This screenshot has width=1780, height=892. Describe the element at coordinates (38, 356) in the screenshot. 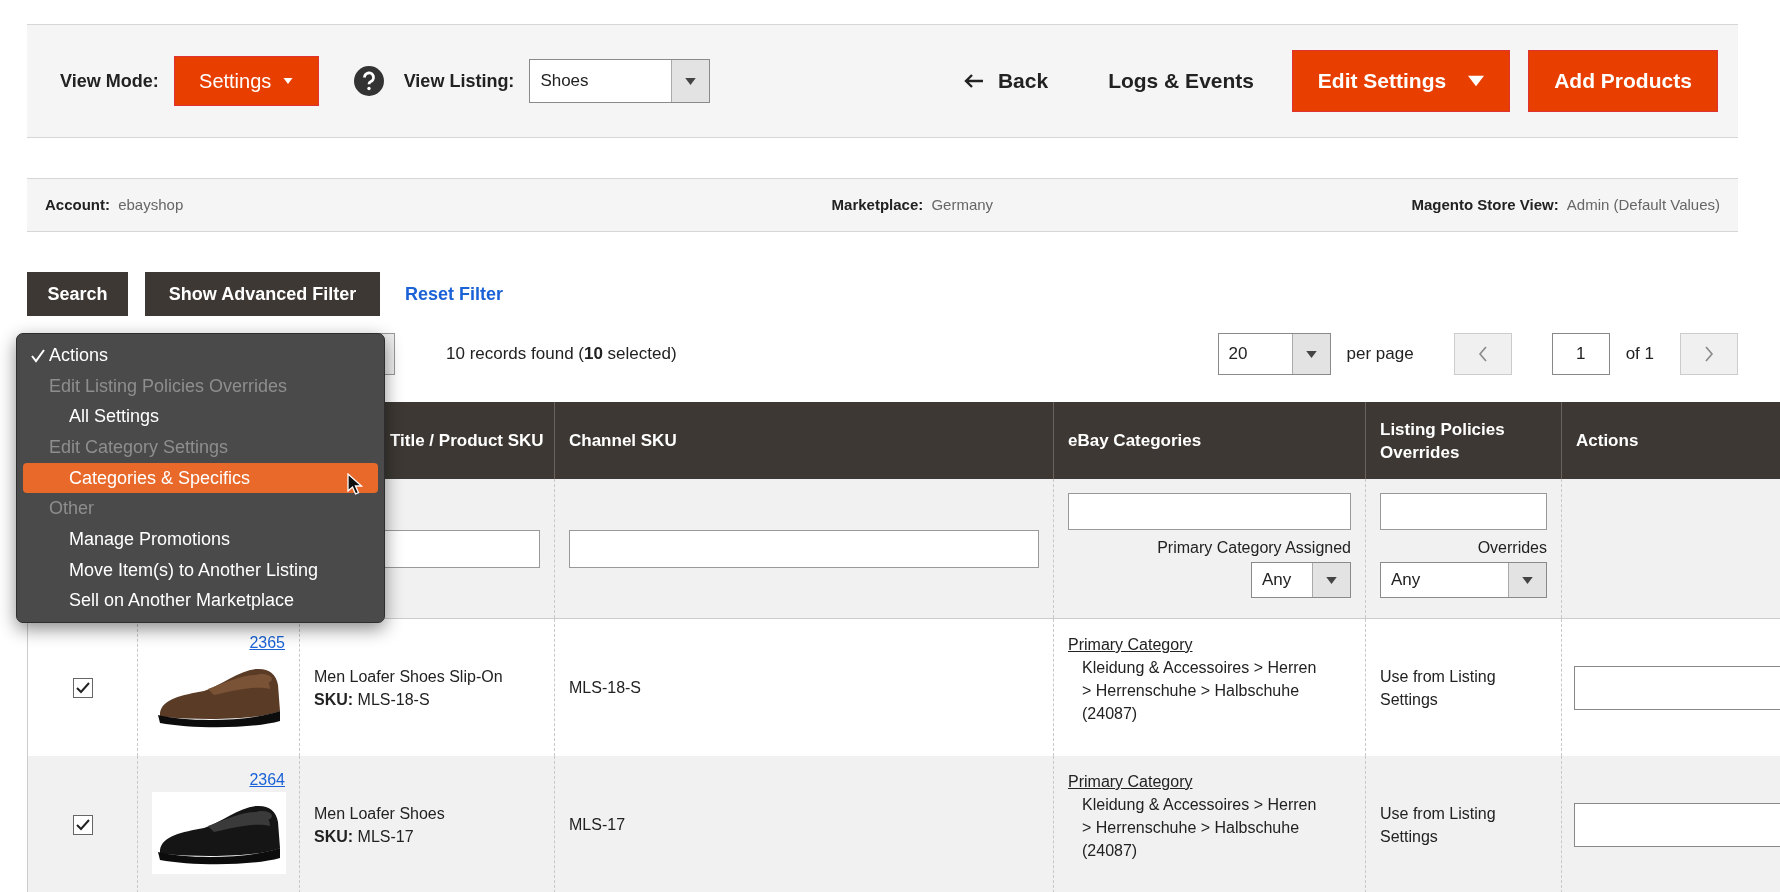

I see `checkmark-icon` at that location.